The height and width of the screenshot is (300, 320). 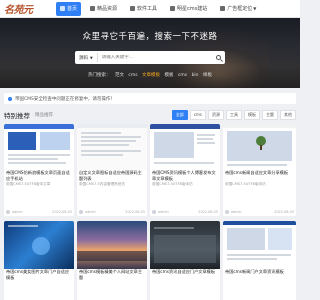 I want to click on card-title: 帝国cms新闻门户文章资讯模板, so click(x=259, y=275).